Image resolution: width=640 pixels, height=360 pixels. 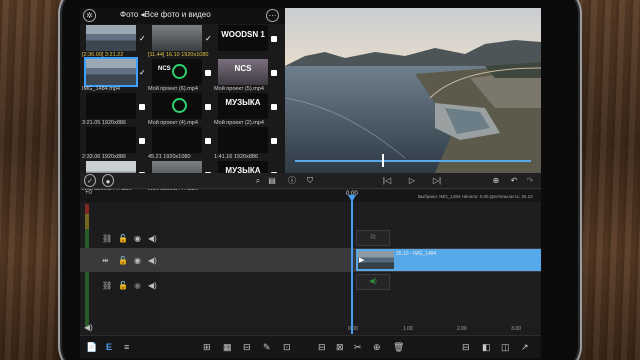 What do you see at coordinates (383, 160) in the screenshot?
I see `scrub-knob` at bounding box center [383, 160].